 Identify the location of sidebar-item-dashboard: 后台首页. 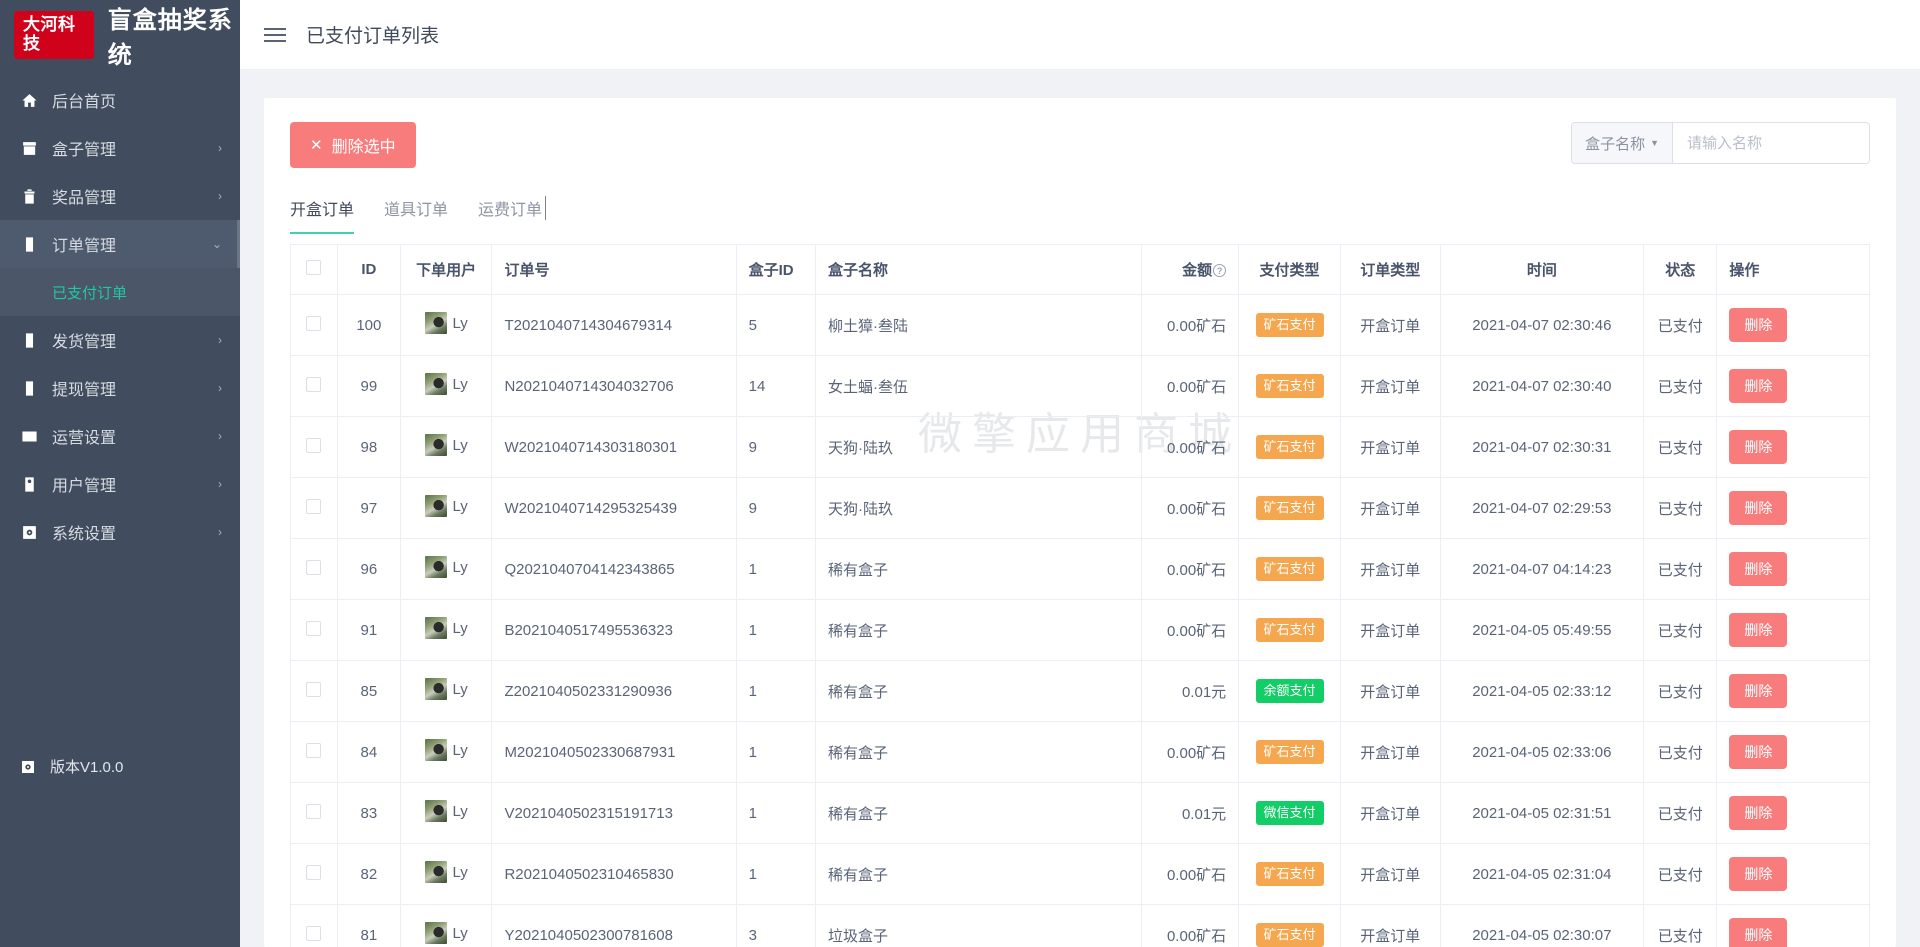
(120, 100).